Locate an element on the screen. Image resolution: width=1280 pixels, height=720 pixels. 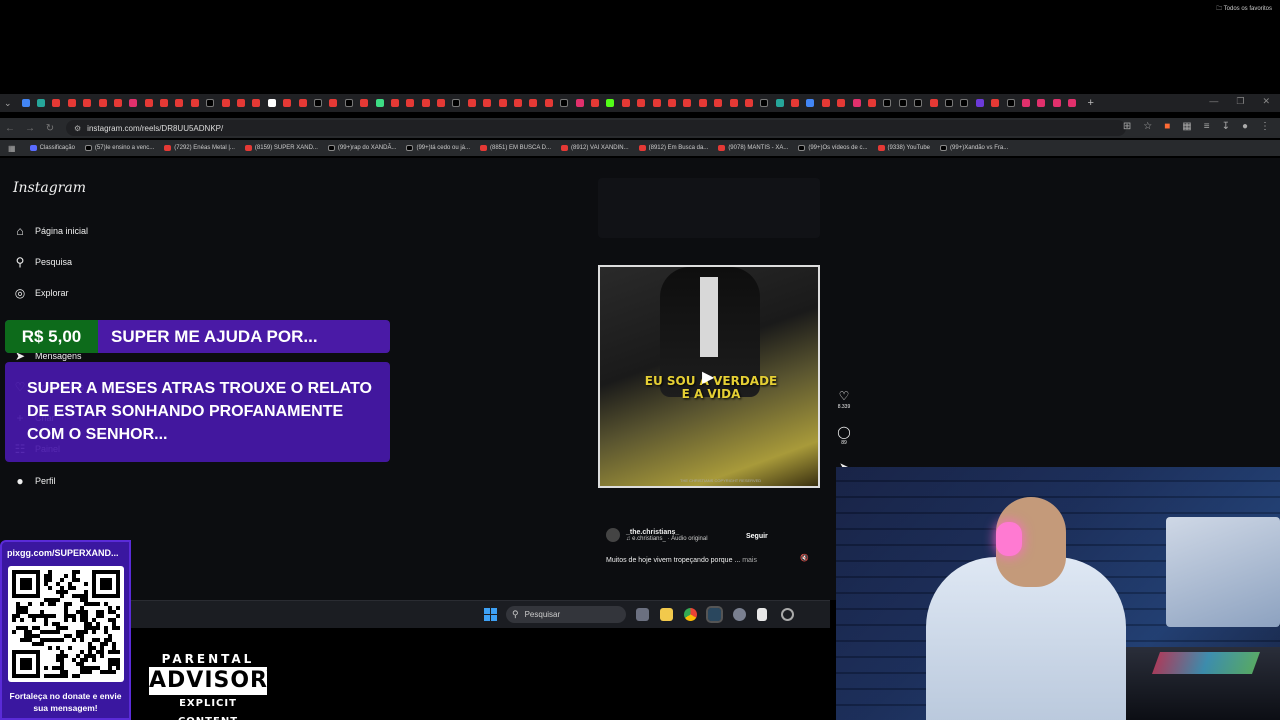
download-icon: ↧ is located at coordinates (1226, 126).